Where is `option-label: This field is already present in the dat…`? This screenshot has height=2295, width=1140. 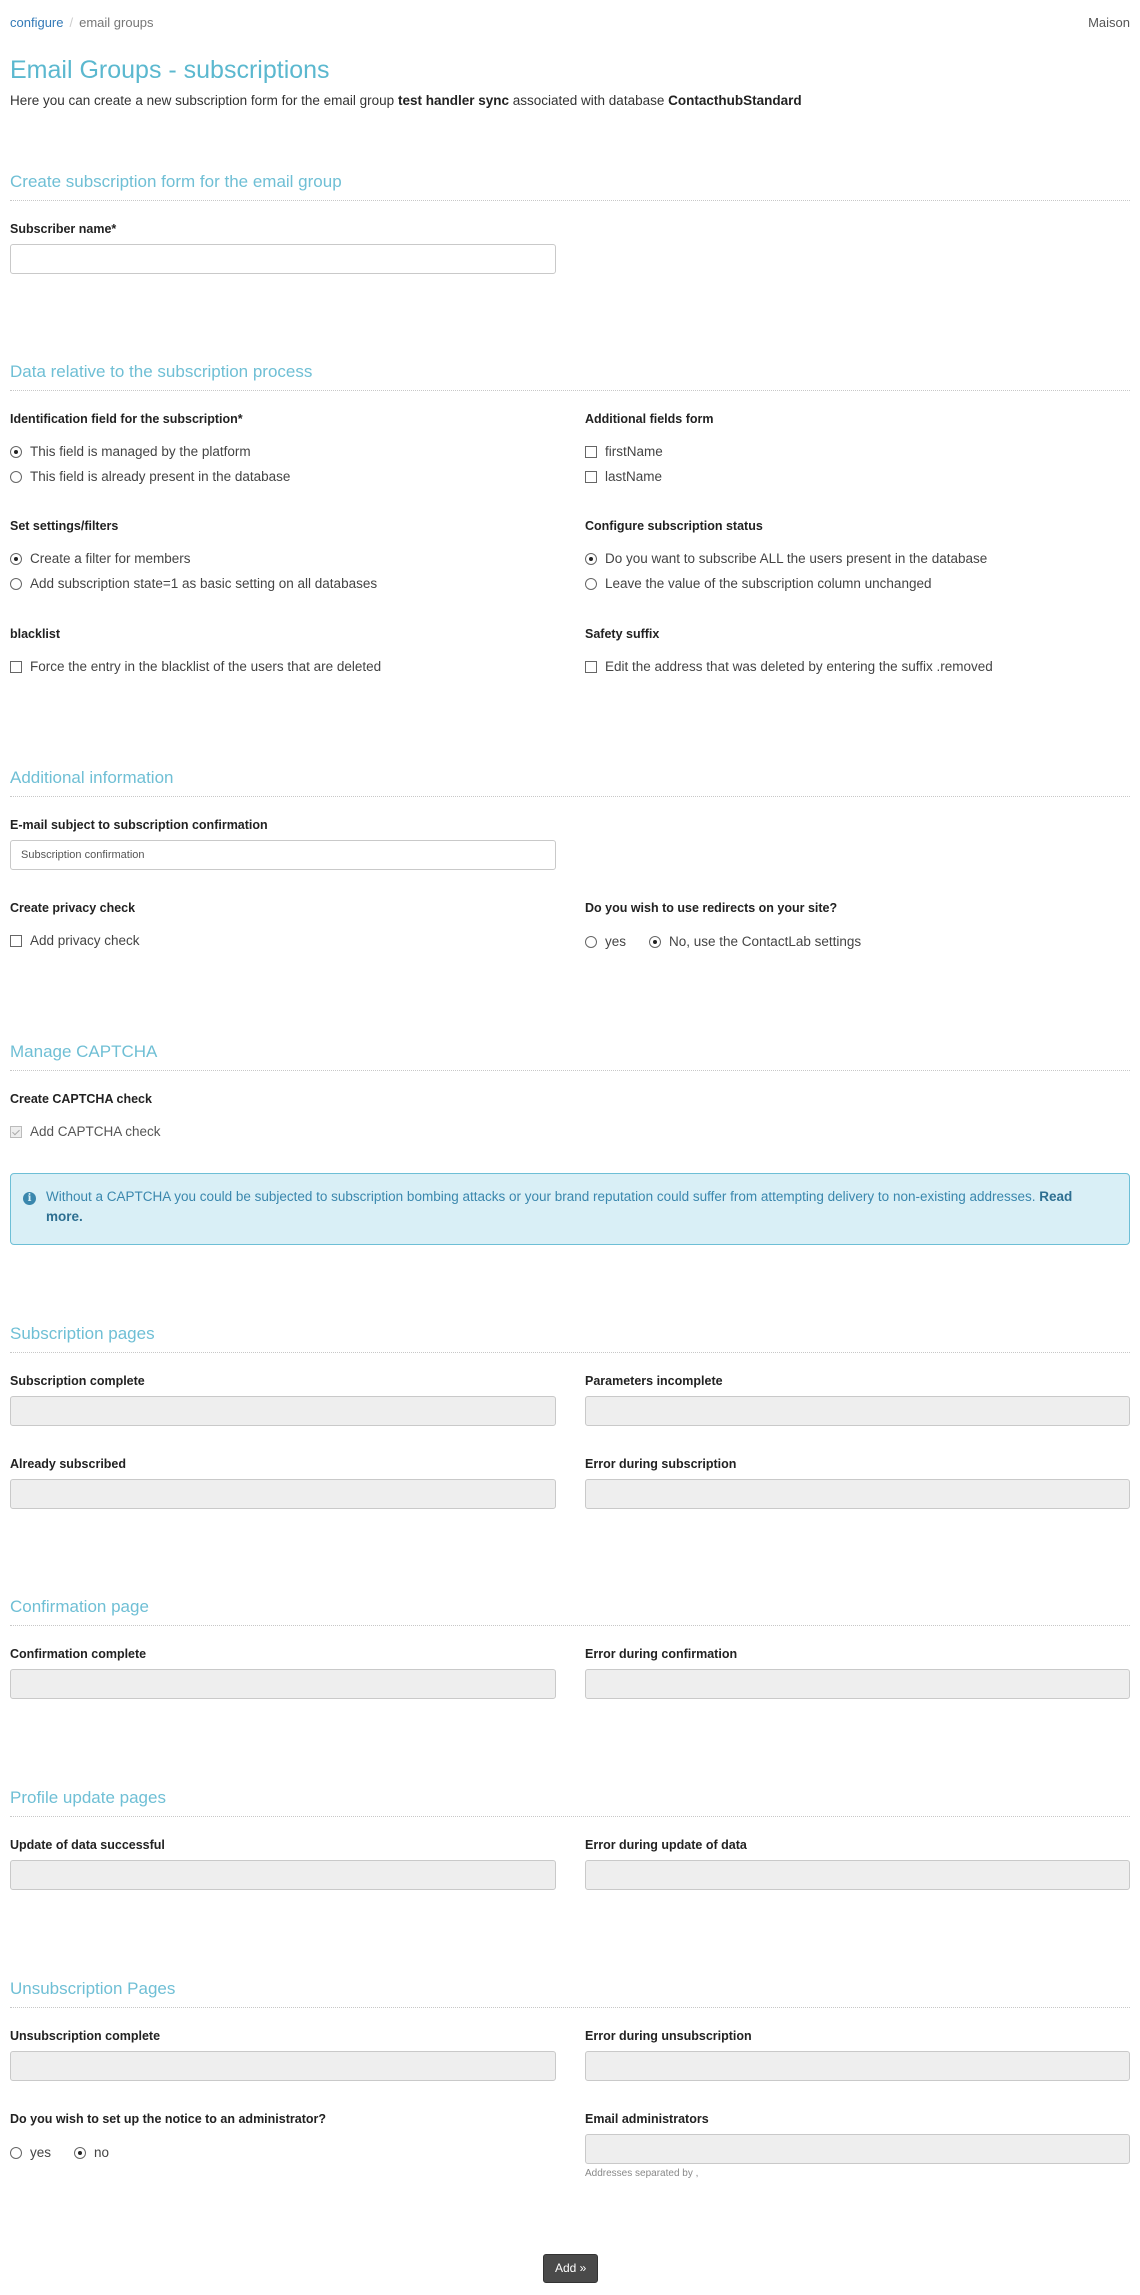
option-label: This field is already present in the dat… is located at coordinates (160, 476).